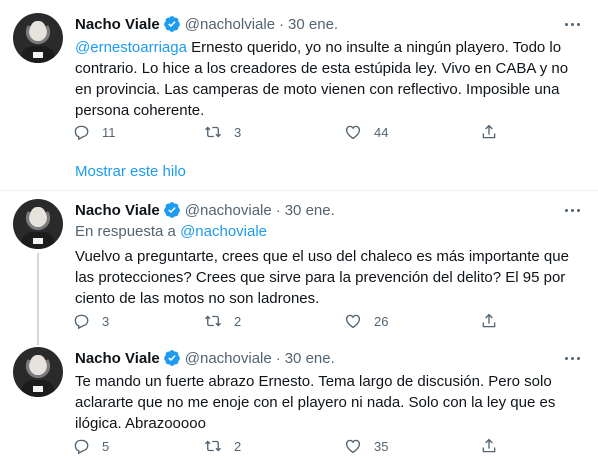  What do you see at coordinates (381, 132) in the screenshot?
I see `like-count: 44` at bounding box center [381, 132].